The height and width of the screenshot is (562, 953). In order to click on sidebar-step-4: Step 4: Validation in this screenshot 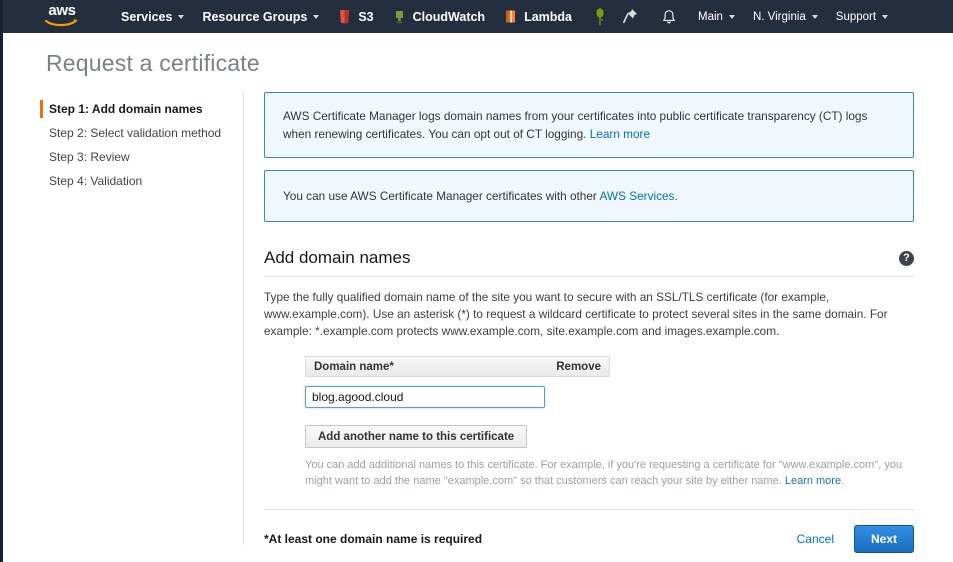, I will do `click(139, 181)`.